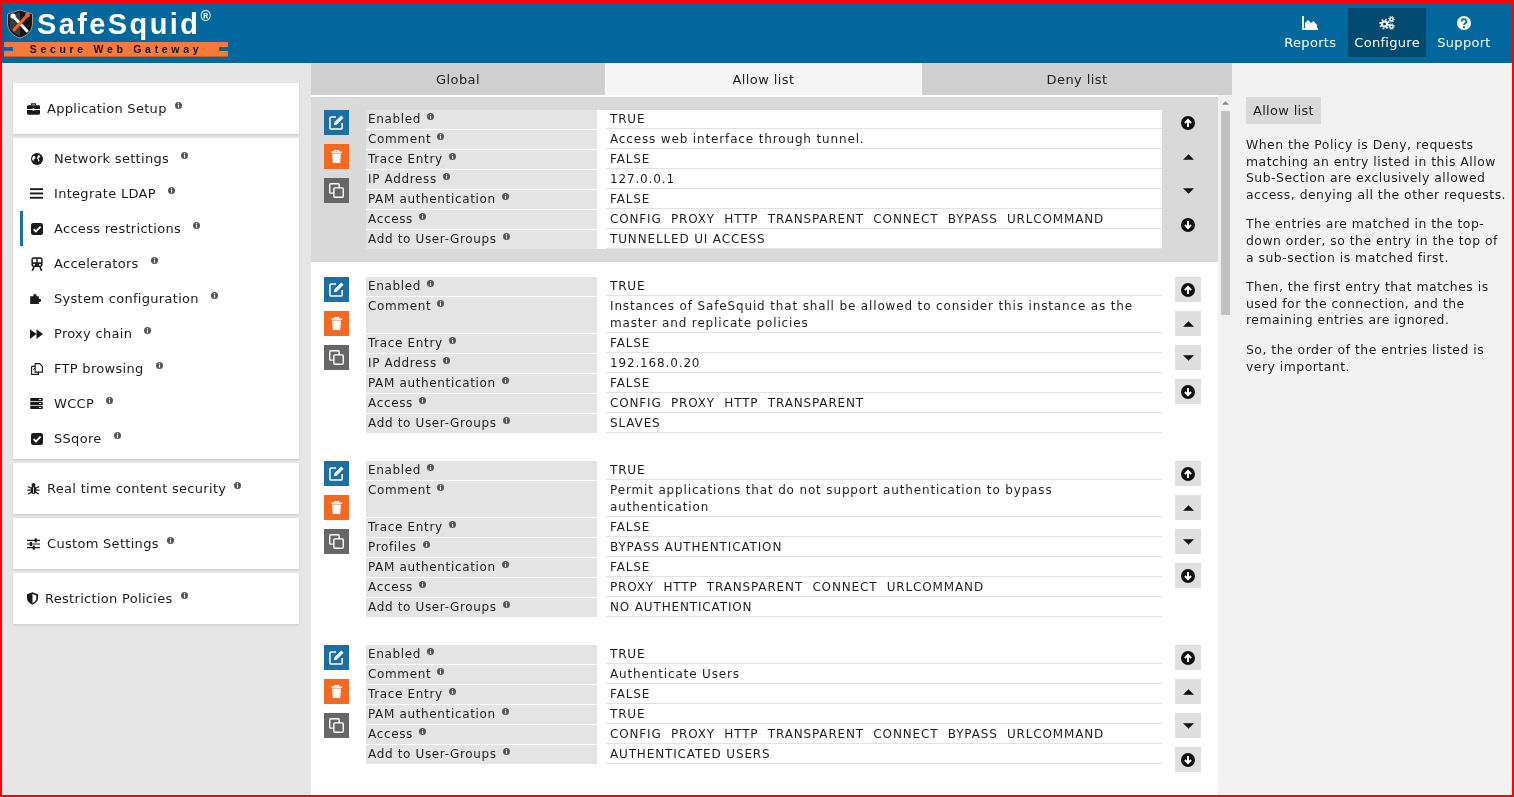 This screenshot has width=1514, height=797. What do you see at coordinates (159, 193) in the screenshot?
I see `sidebar-item: Integrate LDAP` at bounding box center [159, 193].